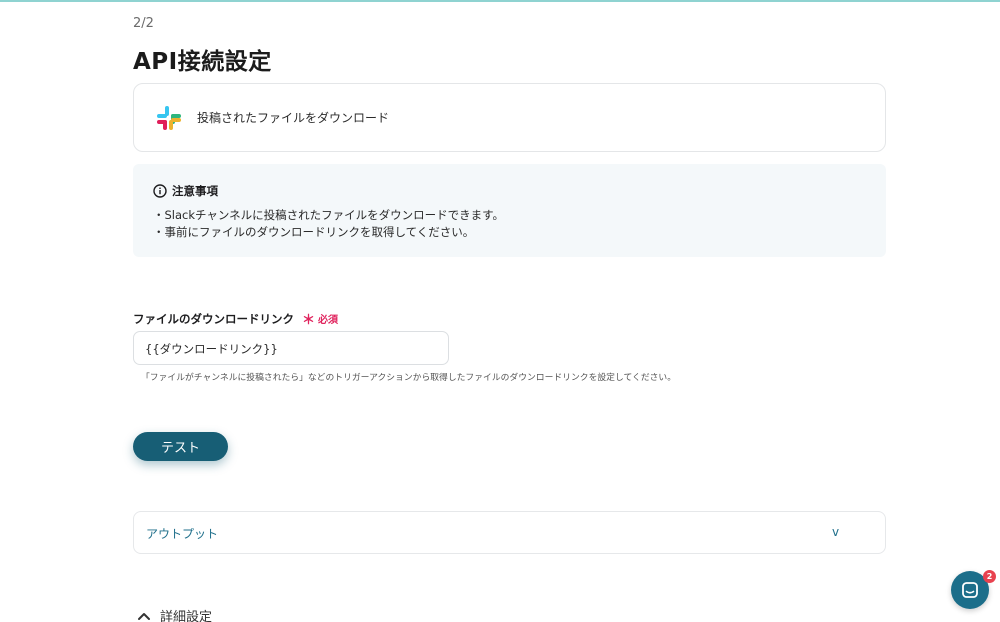 The width and height of the screenshot is (1000, 622). I want to click on field-label-text: ファイルのダウンロードリンク, so click(213, 318).